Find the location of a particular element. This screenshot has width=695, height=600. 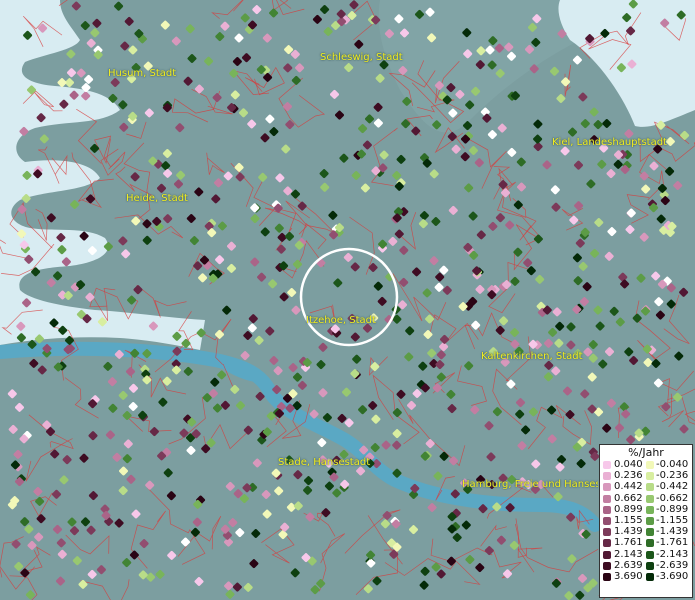

legend-row: 3.690 -3.690 is located at coordinates (646, 576).